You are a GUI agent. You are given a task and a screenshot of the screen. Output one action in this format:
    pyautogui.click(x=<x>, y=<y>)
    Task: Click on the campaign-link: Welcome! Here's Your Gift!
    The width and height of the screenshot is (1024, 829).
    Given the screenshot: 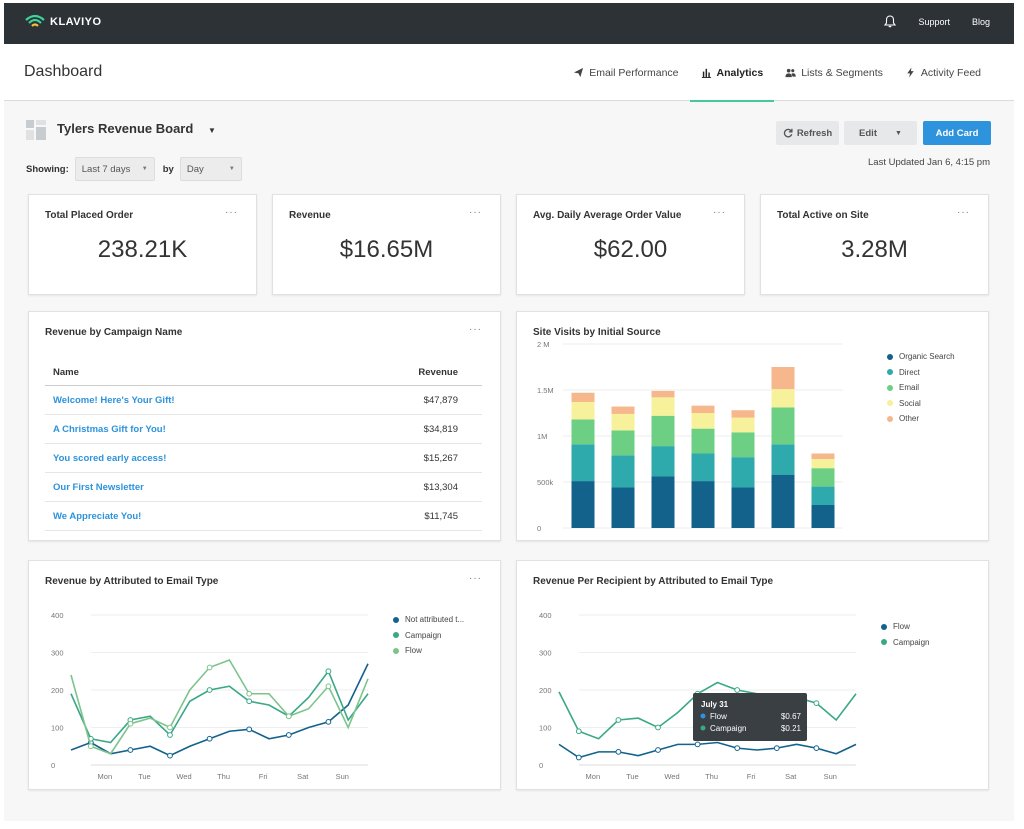 What is the action you would take?
    pyautogui.click(x=189, y=400)
    